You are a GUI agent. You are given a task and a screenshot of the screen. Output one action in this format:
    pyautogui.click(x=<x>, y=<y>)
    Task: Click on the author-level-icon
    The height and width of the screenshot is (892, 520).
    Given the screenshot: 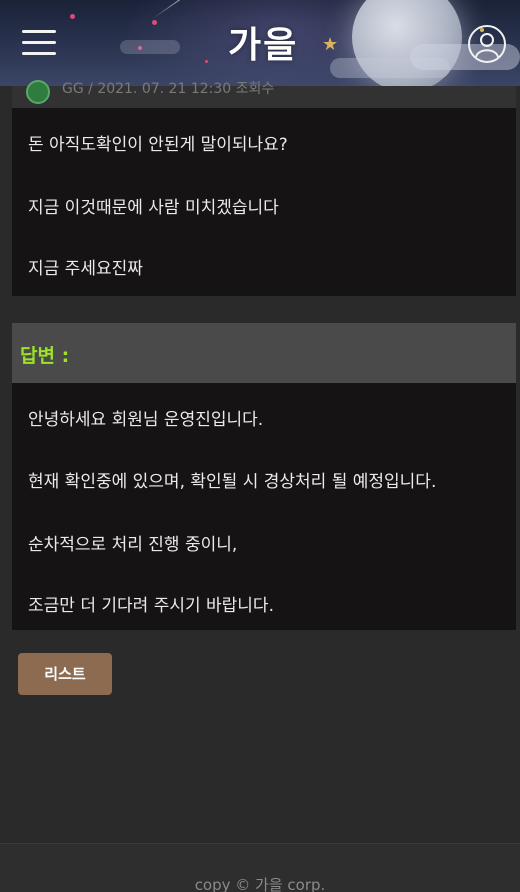 What is the action you would take?
    pyautogui.click(x=38, y=92)
    